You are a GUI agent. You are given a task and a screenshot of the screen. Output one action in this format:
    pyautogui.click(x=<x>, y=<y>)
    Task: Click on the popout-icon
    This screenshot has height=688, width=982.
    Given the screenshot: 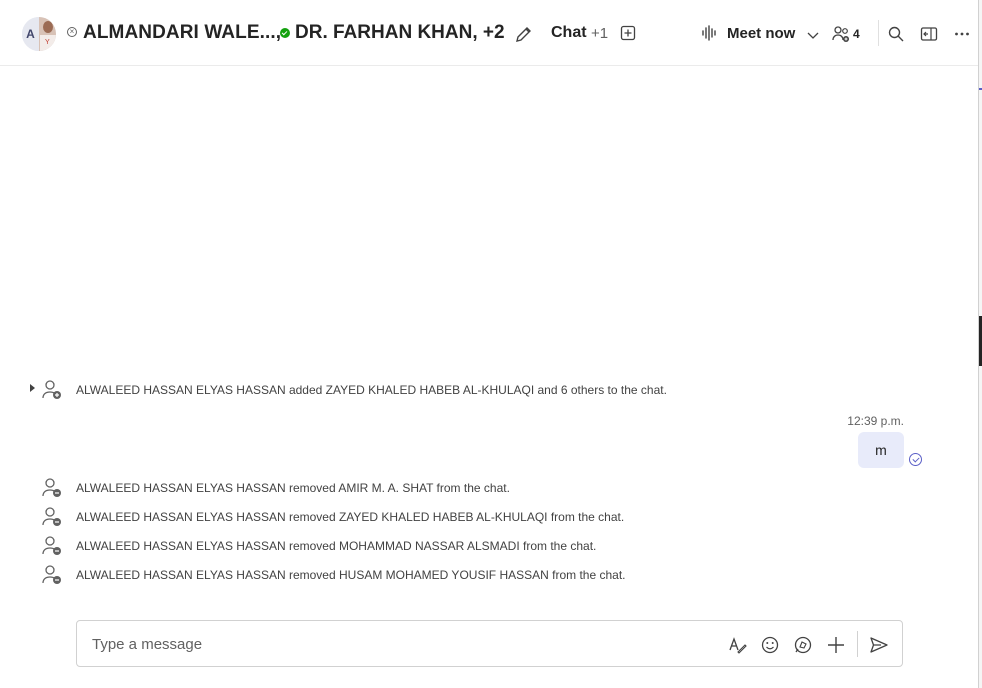 What is the action you would take?
    pyautogui.click(x=929, y=34)
    